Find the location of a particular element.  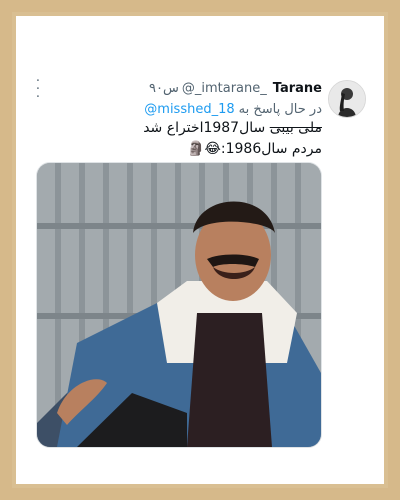

more-vertical-icon: · · · is located at coordinates (38, 89).